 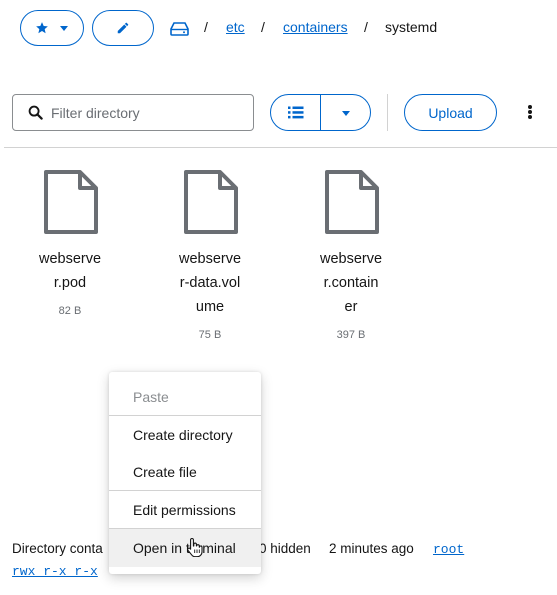 What do you see at coordinates (57, 548) in the screenshot?
I see `directory-summary: Directory conta` at bounding box center [57, 548].